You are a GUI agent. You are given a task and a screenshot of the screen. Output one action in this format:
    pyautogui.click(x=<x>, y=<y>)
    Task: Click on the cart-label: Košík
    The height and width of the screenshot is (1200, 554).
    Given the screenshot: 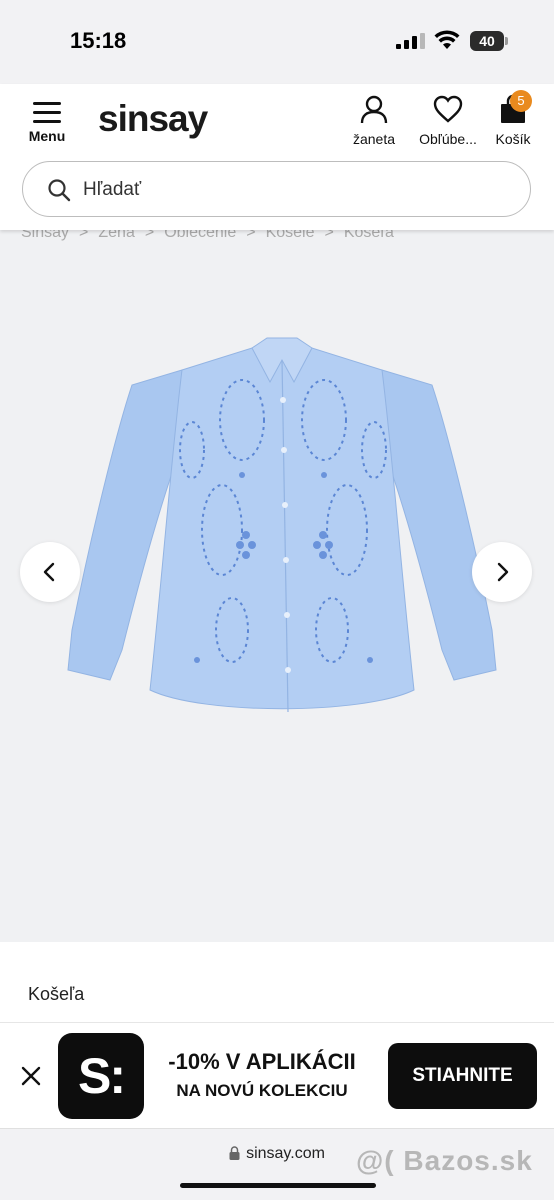 What is the action you would take?
    pyautogui.click(x=513, y=139)
    